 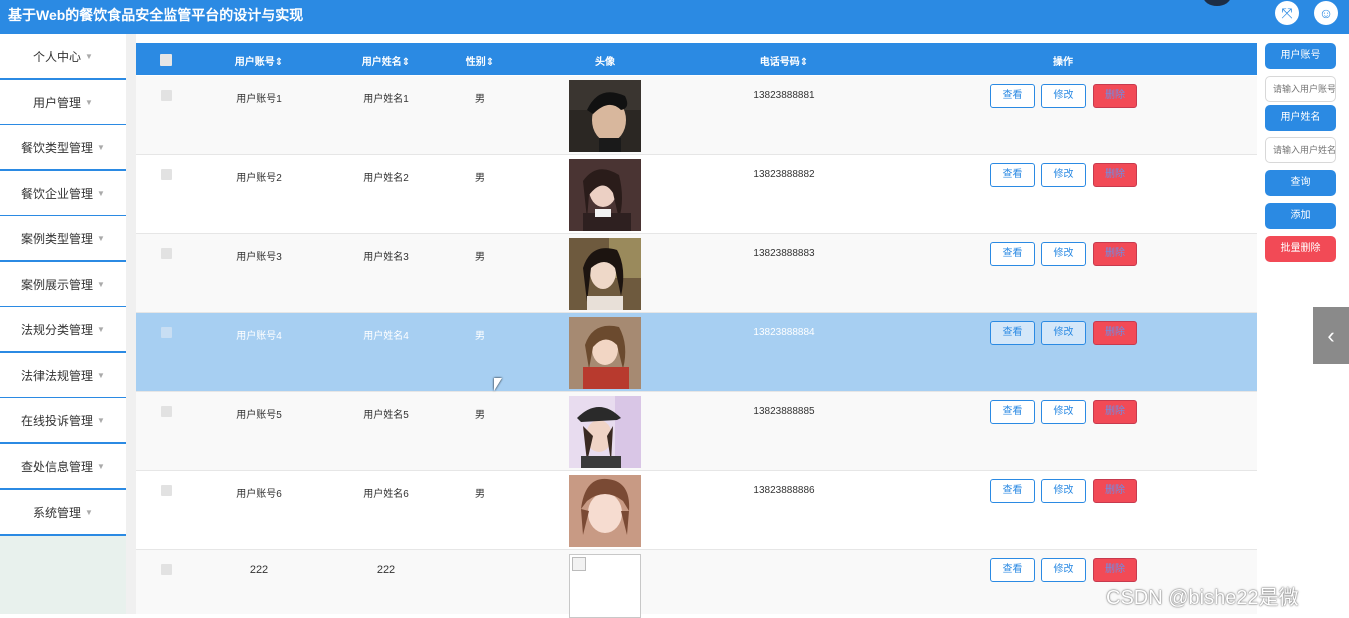 I want to click on table-row: 用户账号3 用户姓名3 男 13823888883 查看 修改 删除, so click(x=696, y=273).